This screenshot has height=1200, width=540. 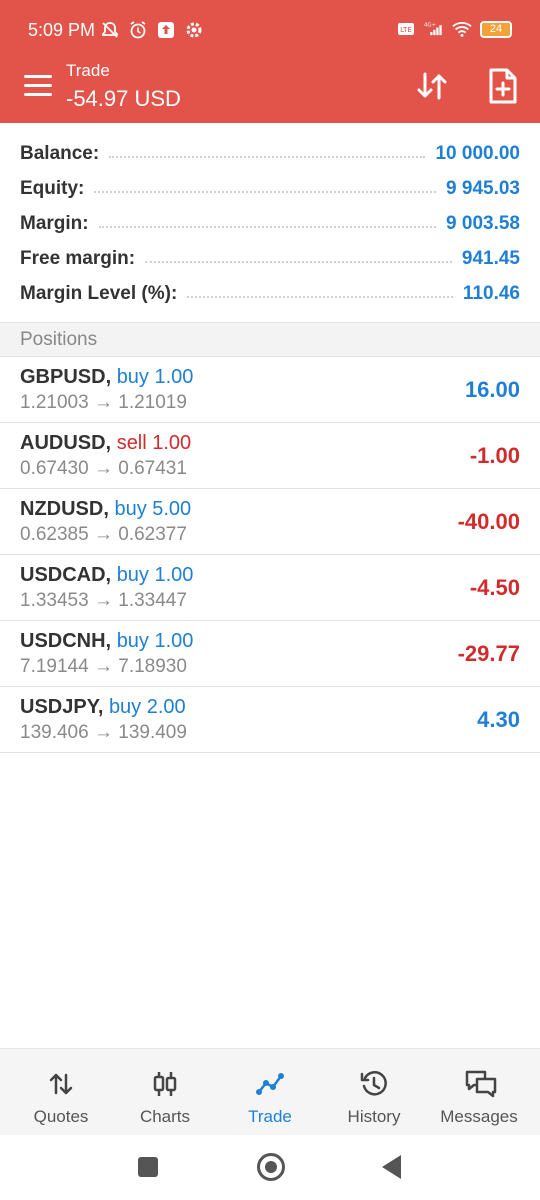 What do you see at coordinates (270, 293) in the screenshot?
I see `summary-row-margin-level: Margin Level (%): 110.46` at bounding box center [270, 293].